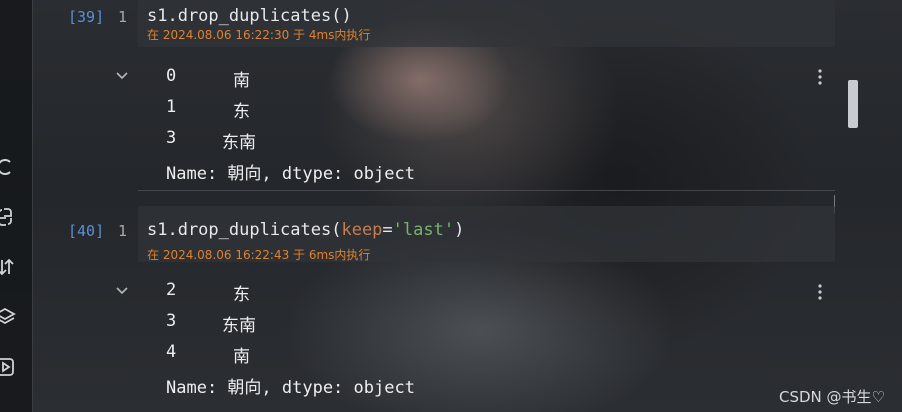 Image resolution: width=902 pixels, height=412 pixels. What do you see at coordinates (171, 290) in the screenshot?
I see `output-index: 2` at bounding box center [171, 290].